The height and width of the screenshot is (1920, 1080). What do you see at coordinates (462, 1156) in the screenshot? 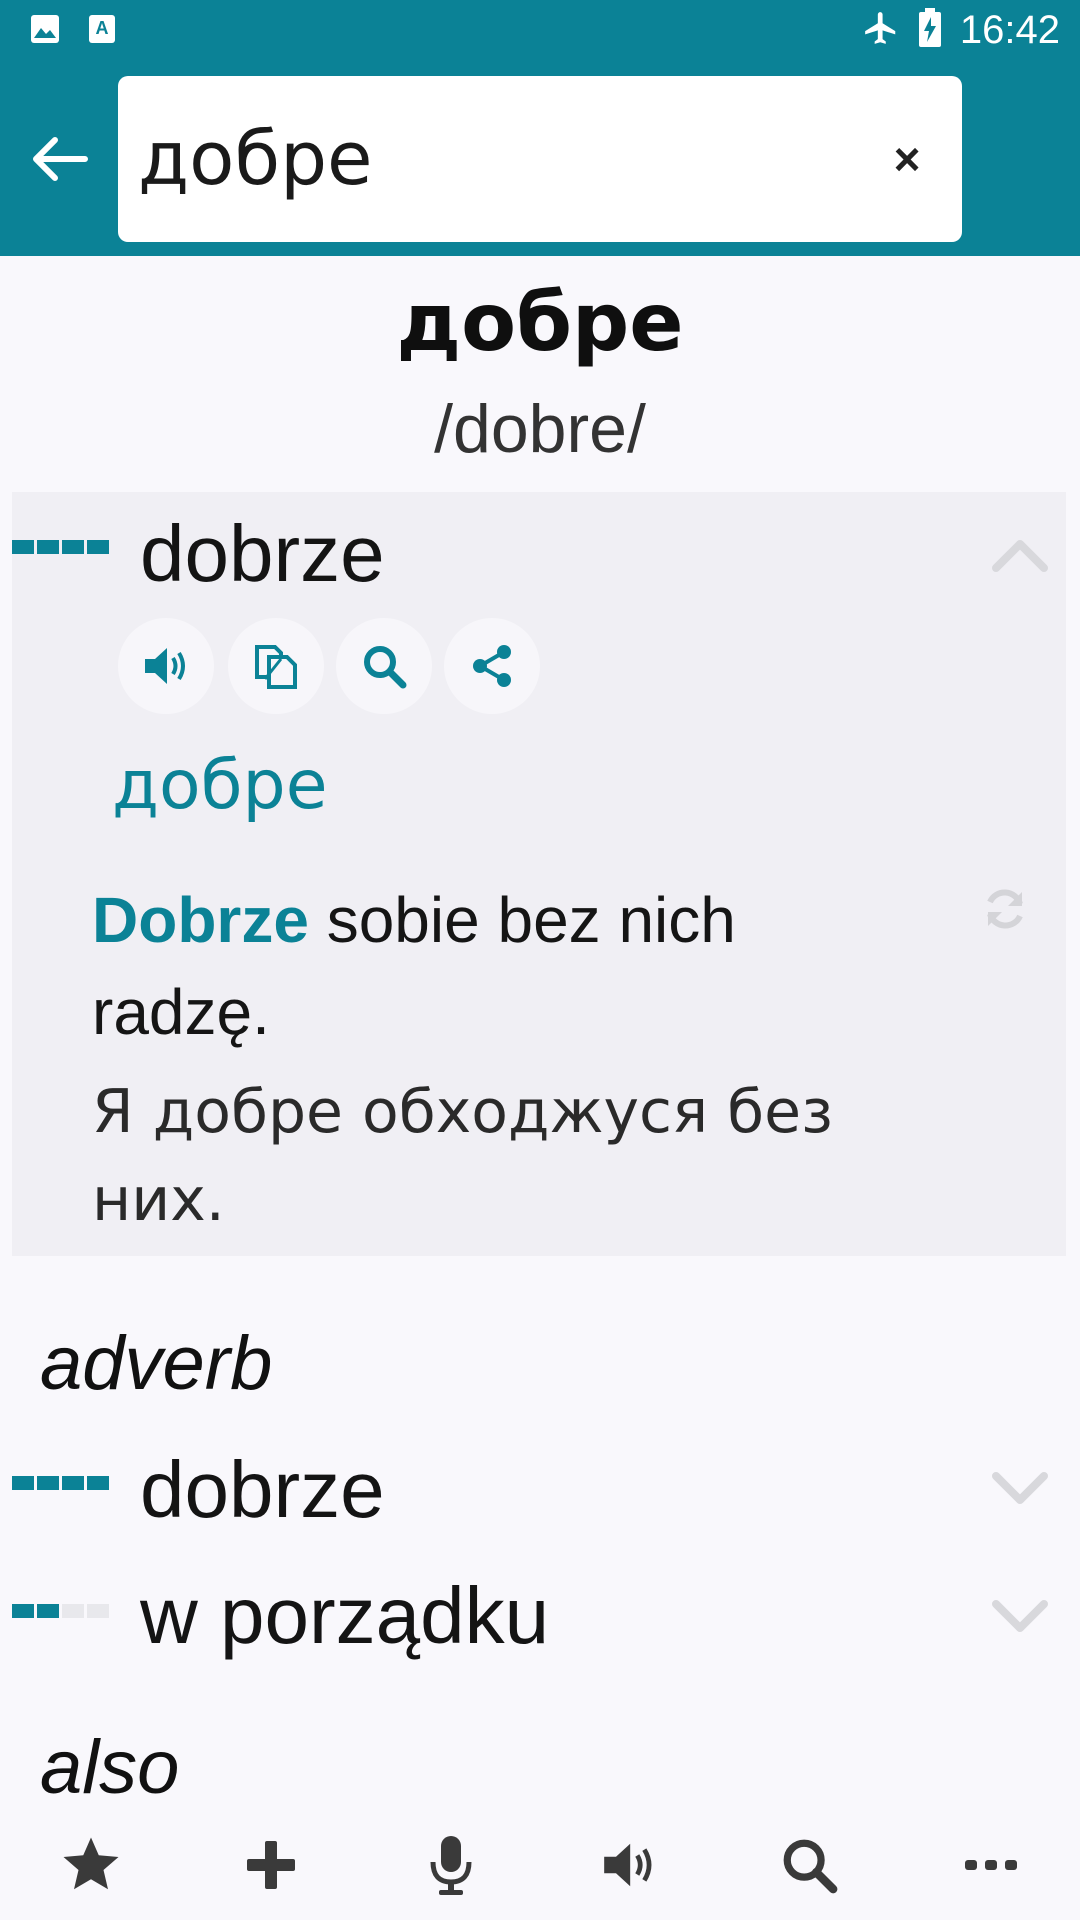
I see `example-translation: Я добре обходжуся без них.` at bounding box center [462, 1156].